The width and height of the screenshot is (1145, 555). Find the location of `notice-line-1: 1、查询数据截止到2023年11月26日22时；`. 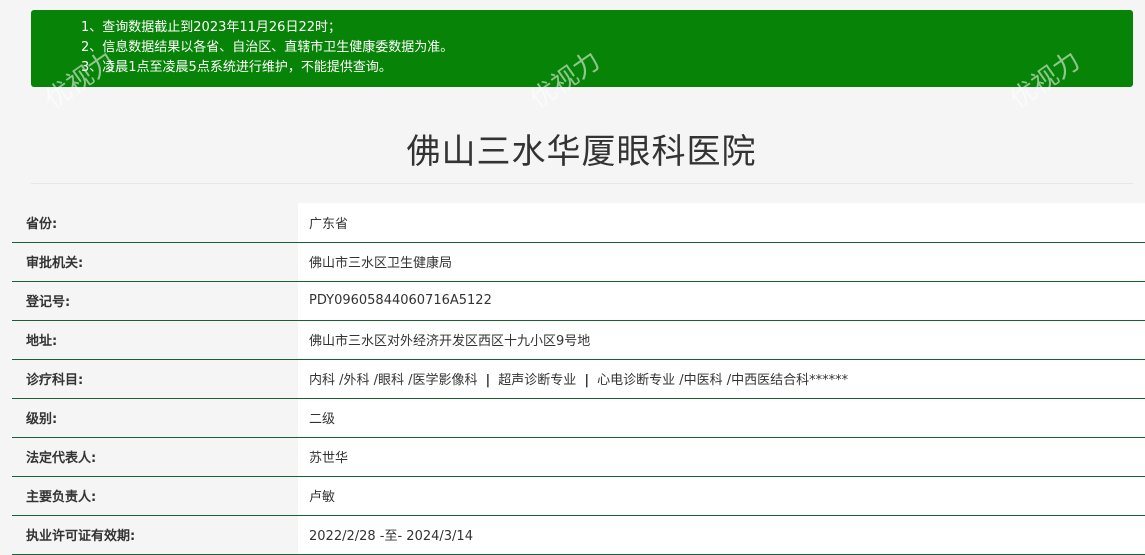

notice-line-1: 1、查询数据截止到2023年11月26日22时； is located at coordinates (211, 27).